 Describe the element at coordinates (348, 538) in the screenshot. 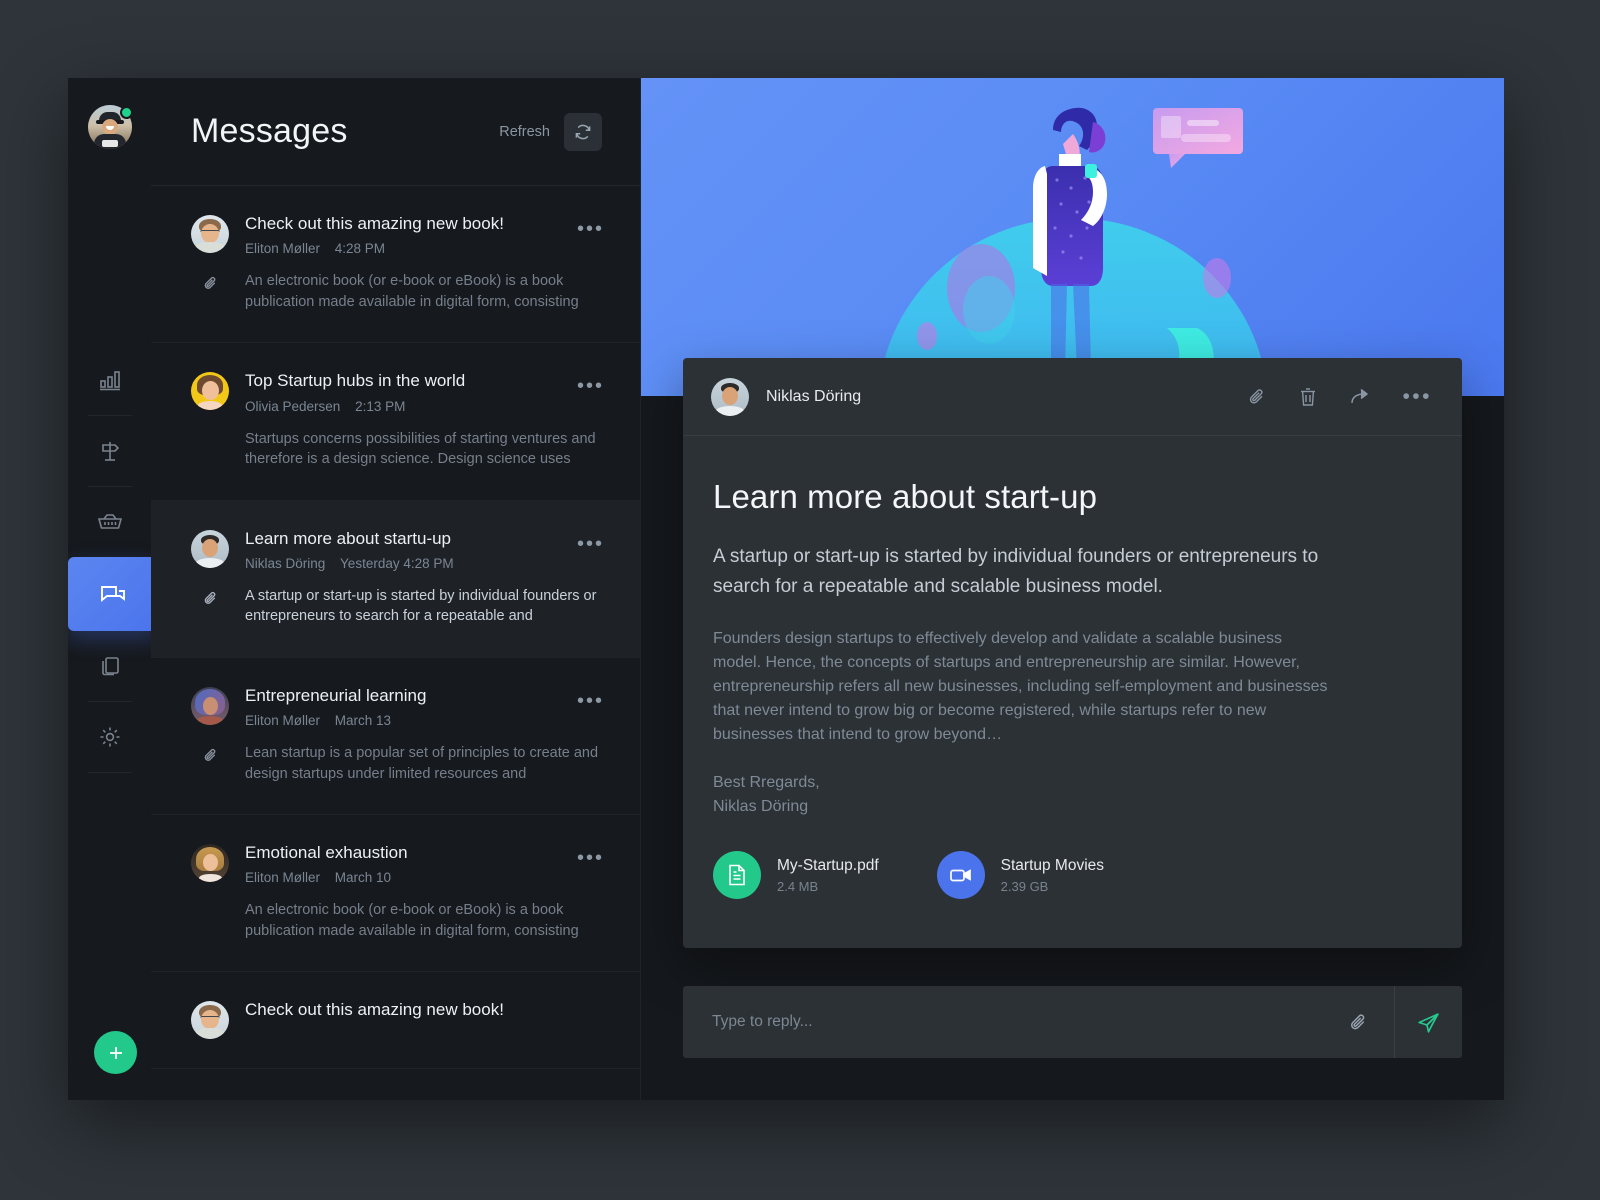

I see `message-subject: Learn more about startu-up` at that location.